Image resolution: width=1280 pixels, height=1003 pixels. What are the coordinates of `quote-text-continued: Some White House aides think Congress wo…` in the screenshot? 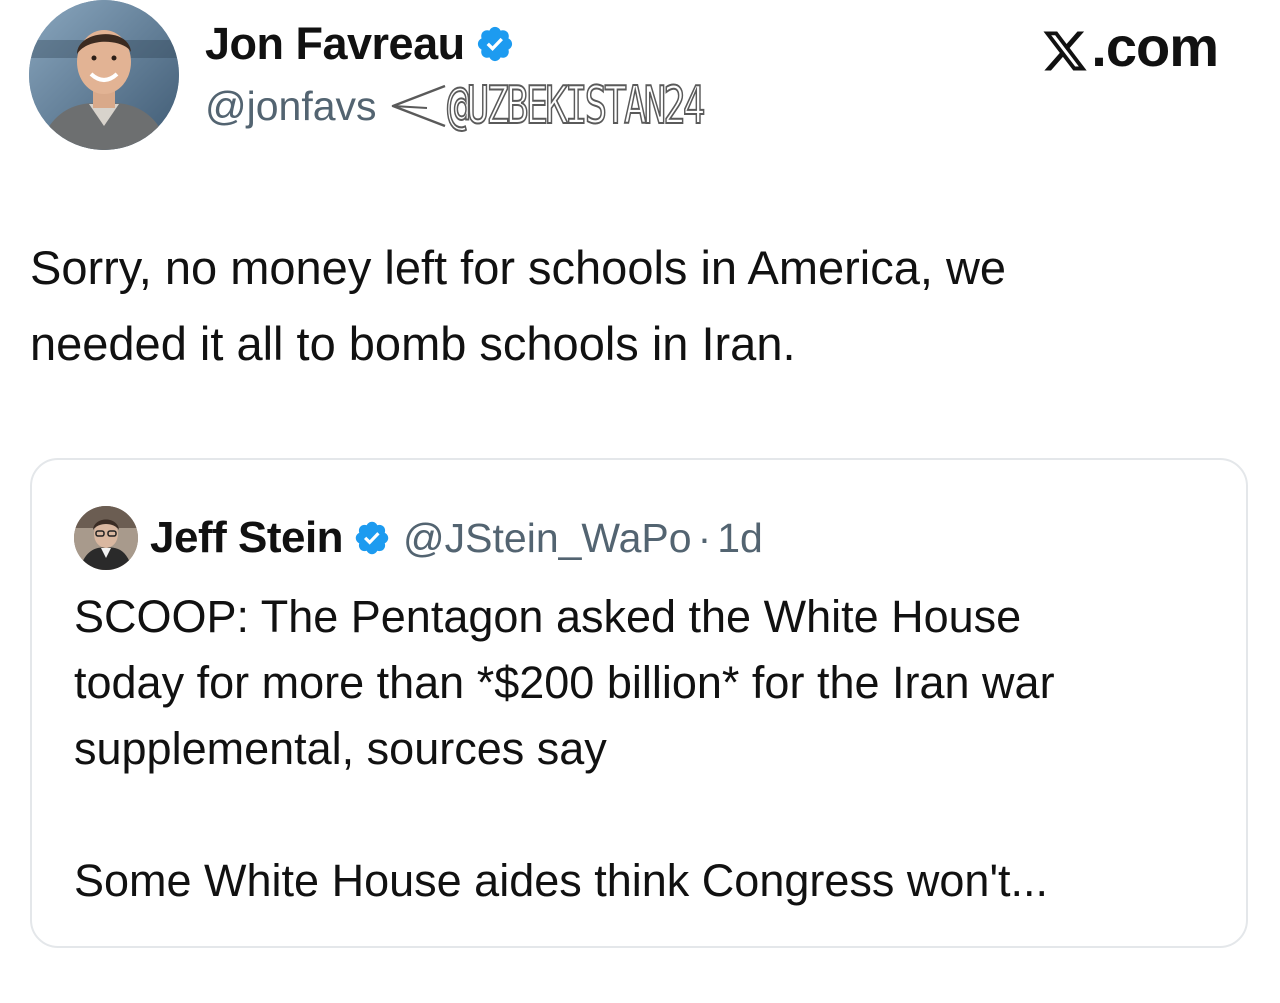 It's located at (561, 880).